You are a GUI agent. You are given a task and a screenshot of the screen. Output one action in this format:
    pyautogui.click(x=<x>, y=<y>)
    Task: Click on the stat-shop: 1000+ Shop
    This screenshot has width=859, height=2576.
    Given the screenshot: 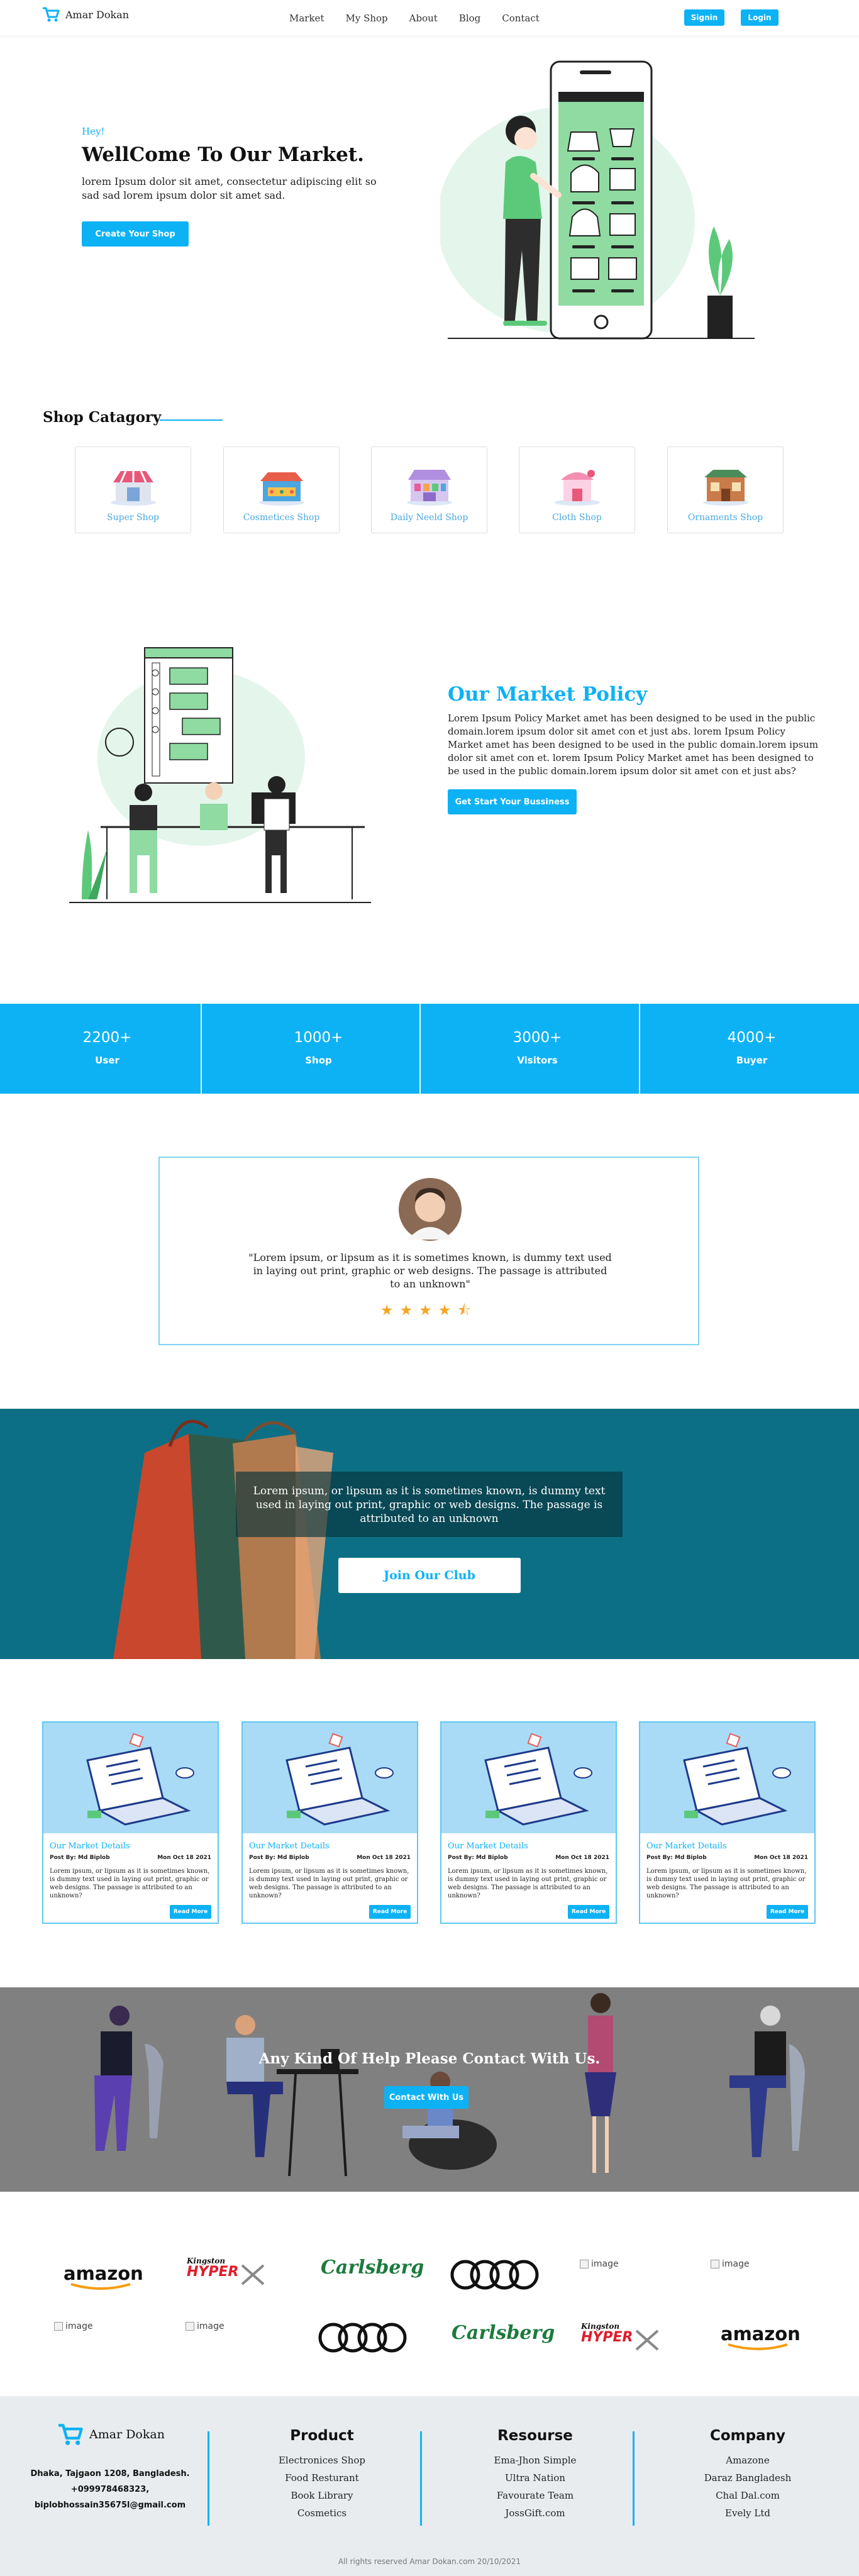 What is the action you would take?
    pyautogui.click(x=318, y=1049)
    